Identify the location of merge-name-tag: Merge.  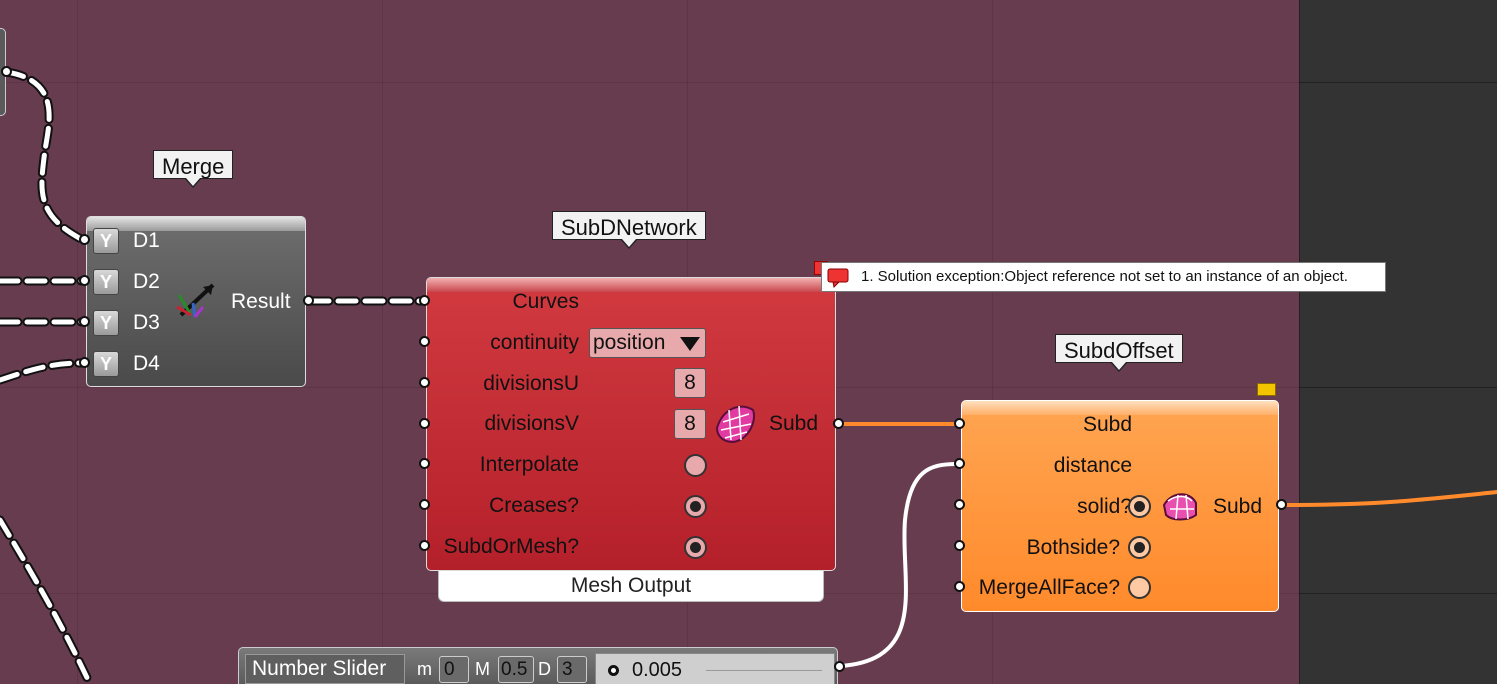
(193, 169).